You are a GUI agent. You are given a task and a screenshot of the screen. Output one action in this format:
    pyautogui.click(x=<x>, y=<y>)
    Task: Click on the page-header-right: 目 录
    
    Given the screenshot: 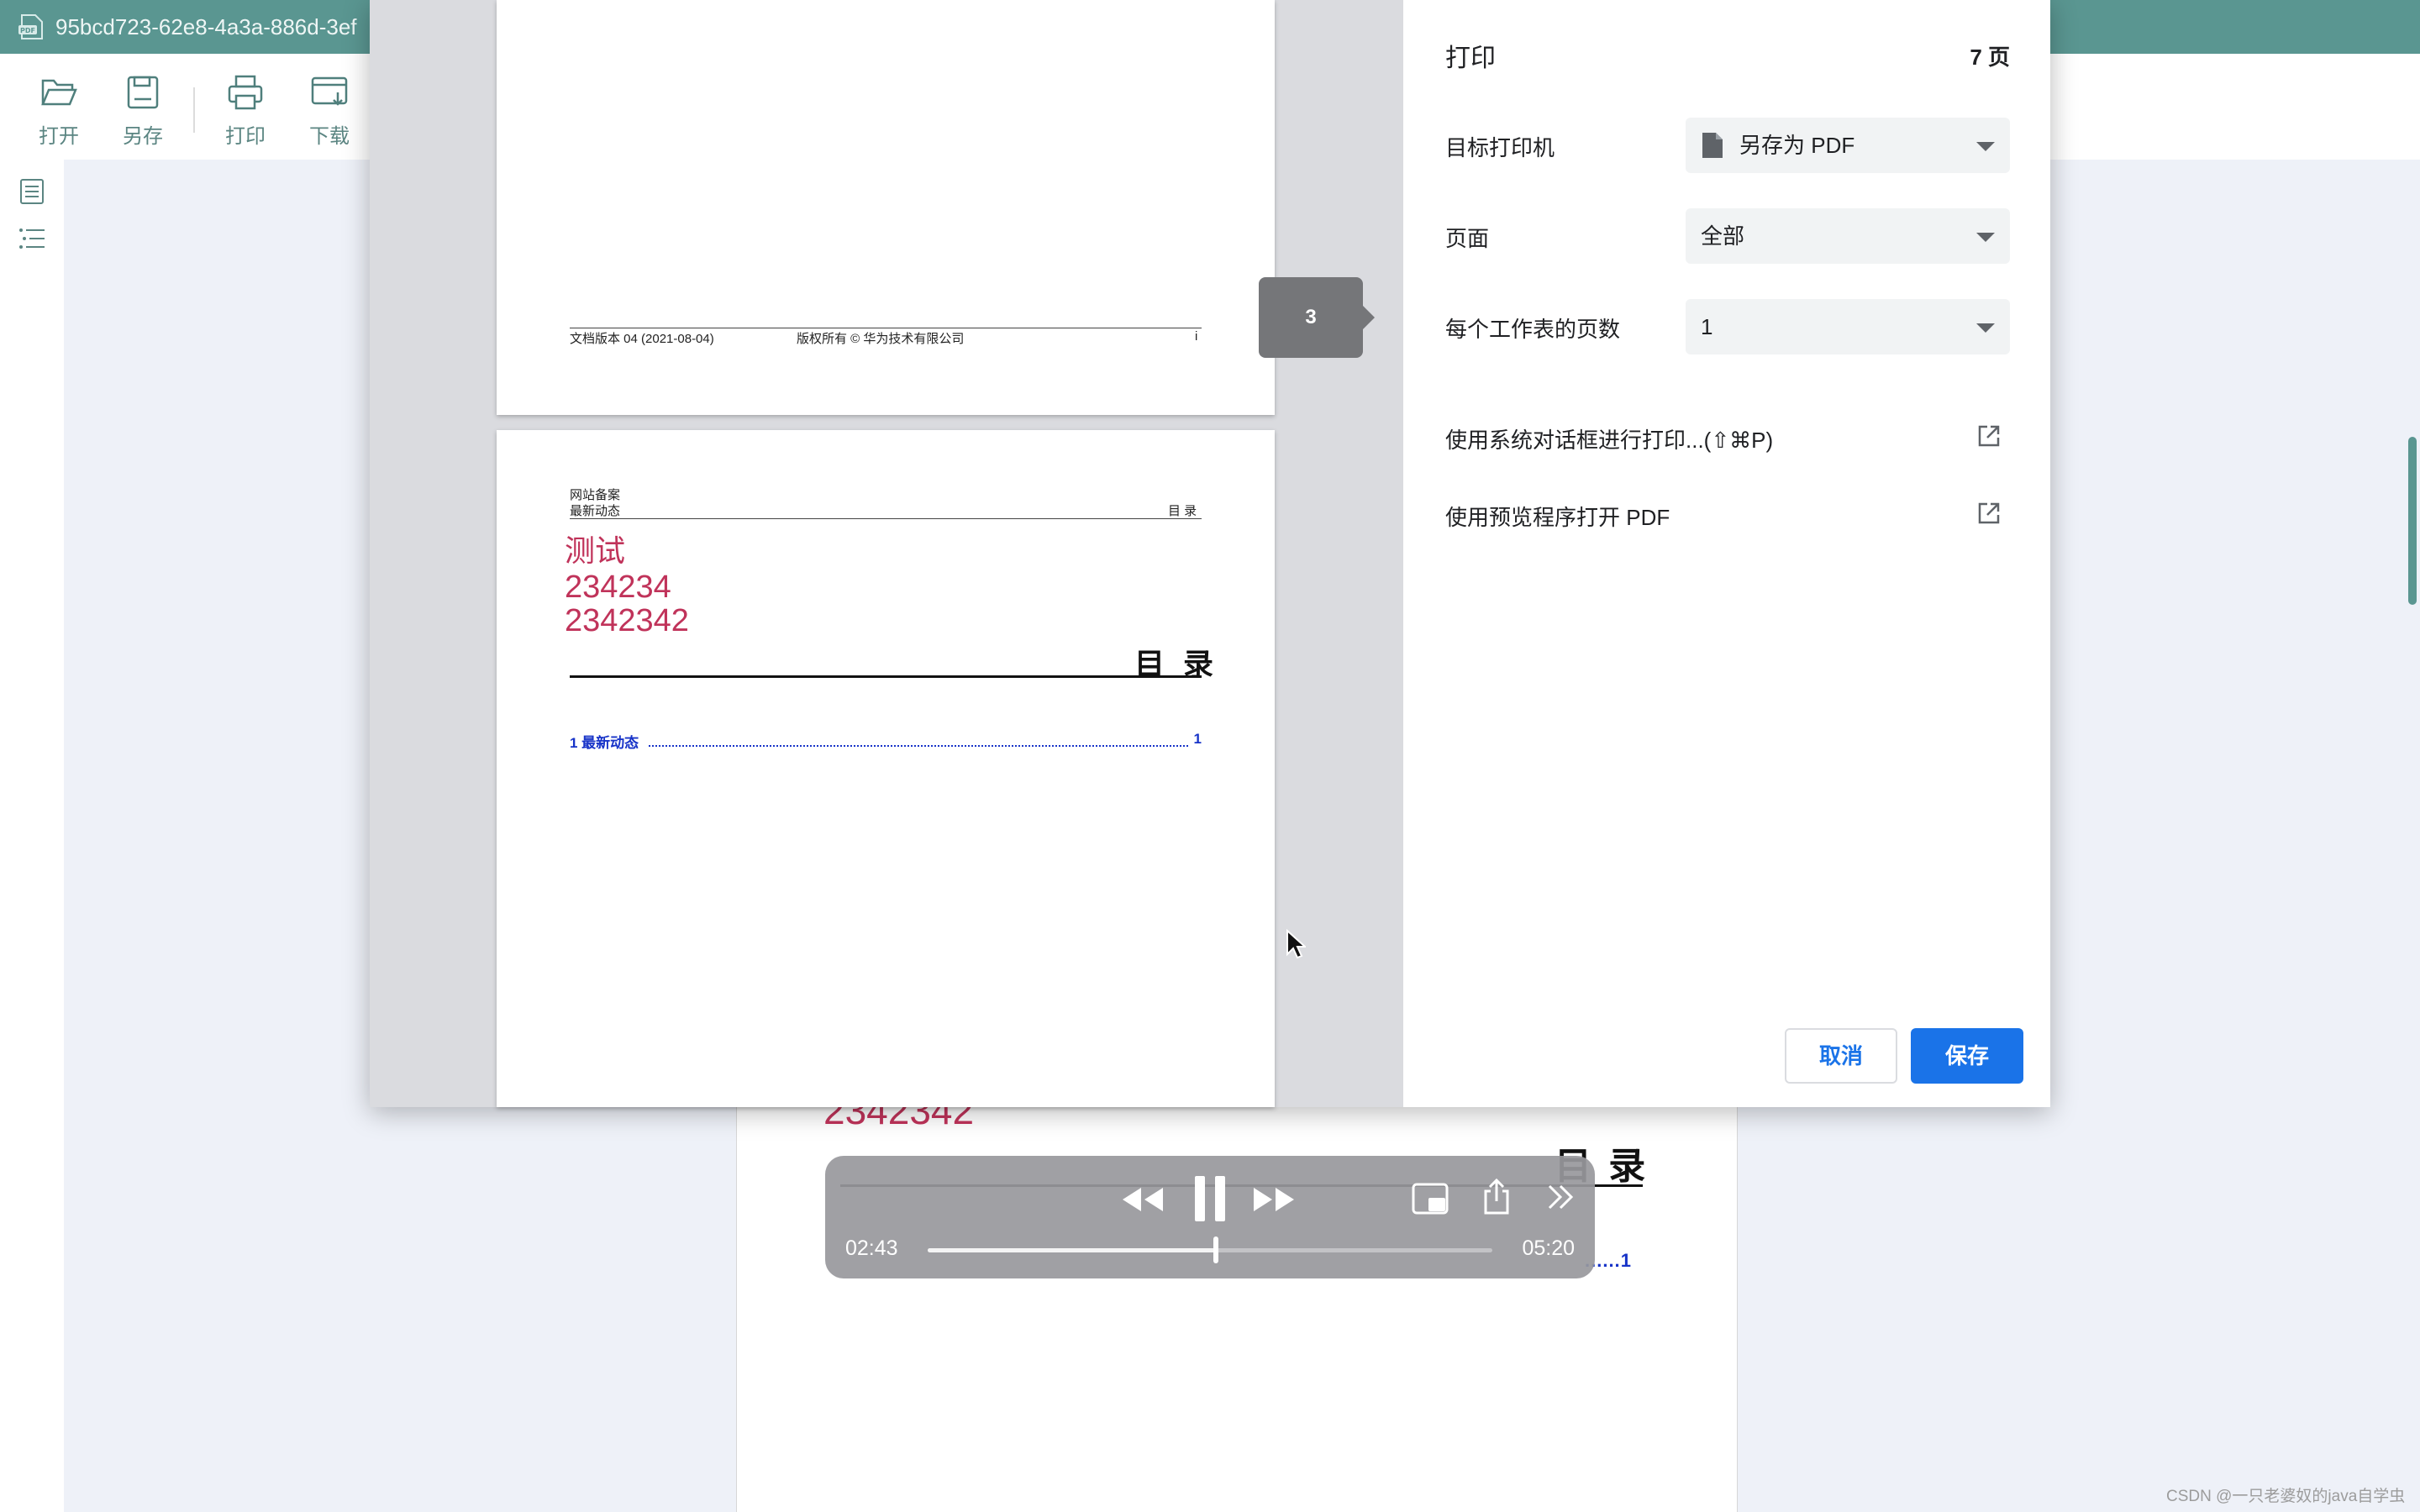 What is the action you would take?
    pyautogui.click(x=1182, y=511)
    